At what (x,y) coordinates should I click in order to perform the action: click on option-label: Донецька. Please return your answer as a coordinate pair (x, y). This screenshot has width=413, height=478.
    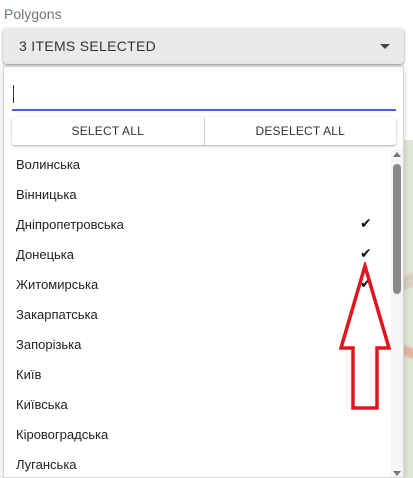
    Looking at the image, I should click on (45, 254).